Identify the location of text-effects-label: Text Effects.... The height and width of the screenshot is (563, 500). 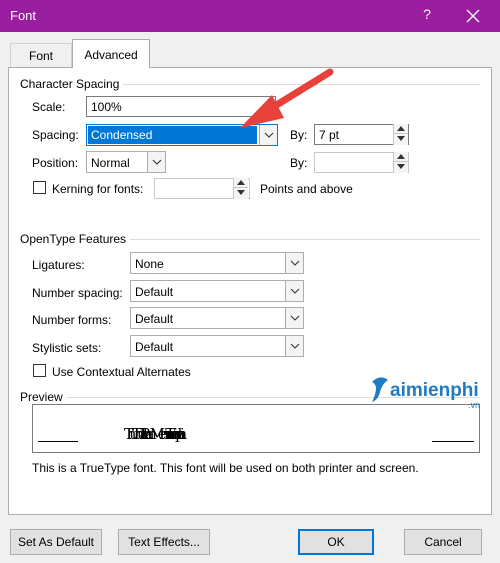
(164, 542).